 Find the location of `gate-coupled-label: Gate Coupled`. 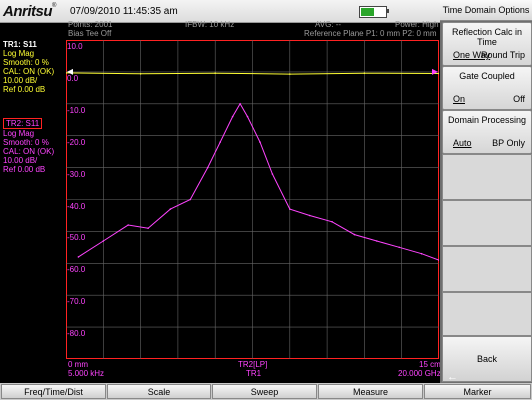

gate-coupled-label: Gate Coupled is located at coordinates (487, 76).